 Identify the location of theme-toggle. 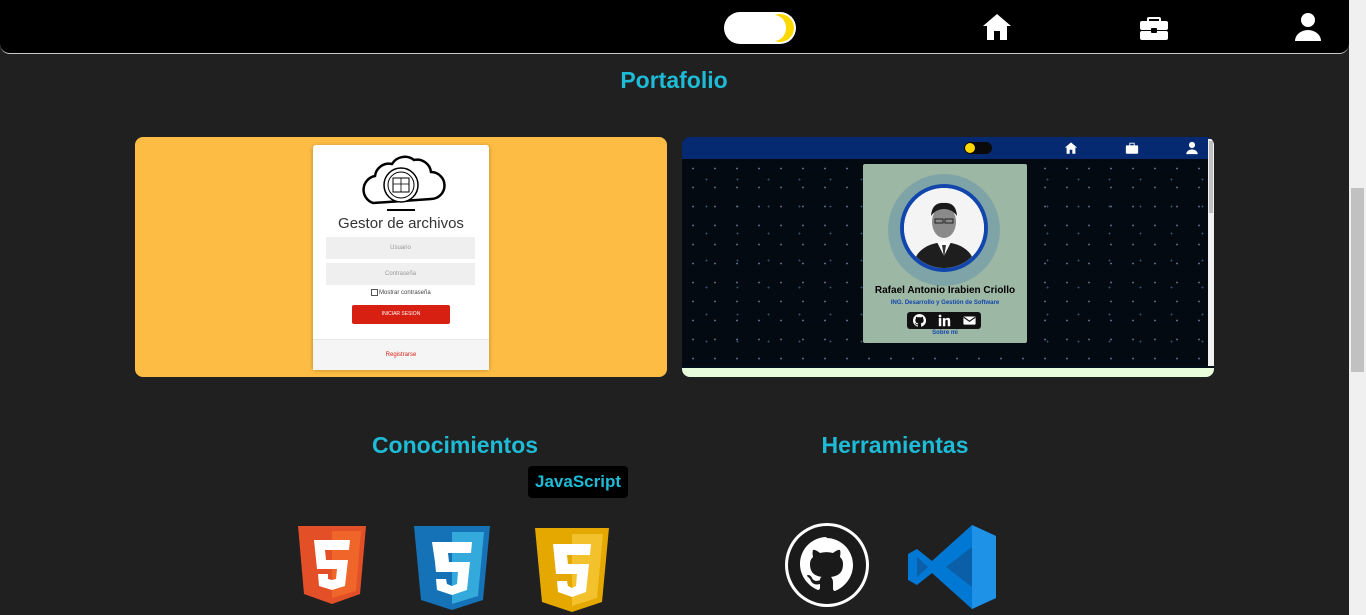
(760, 28).